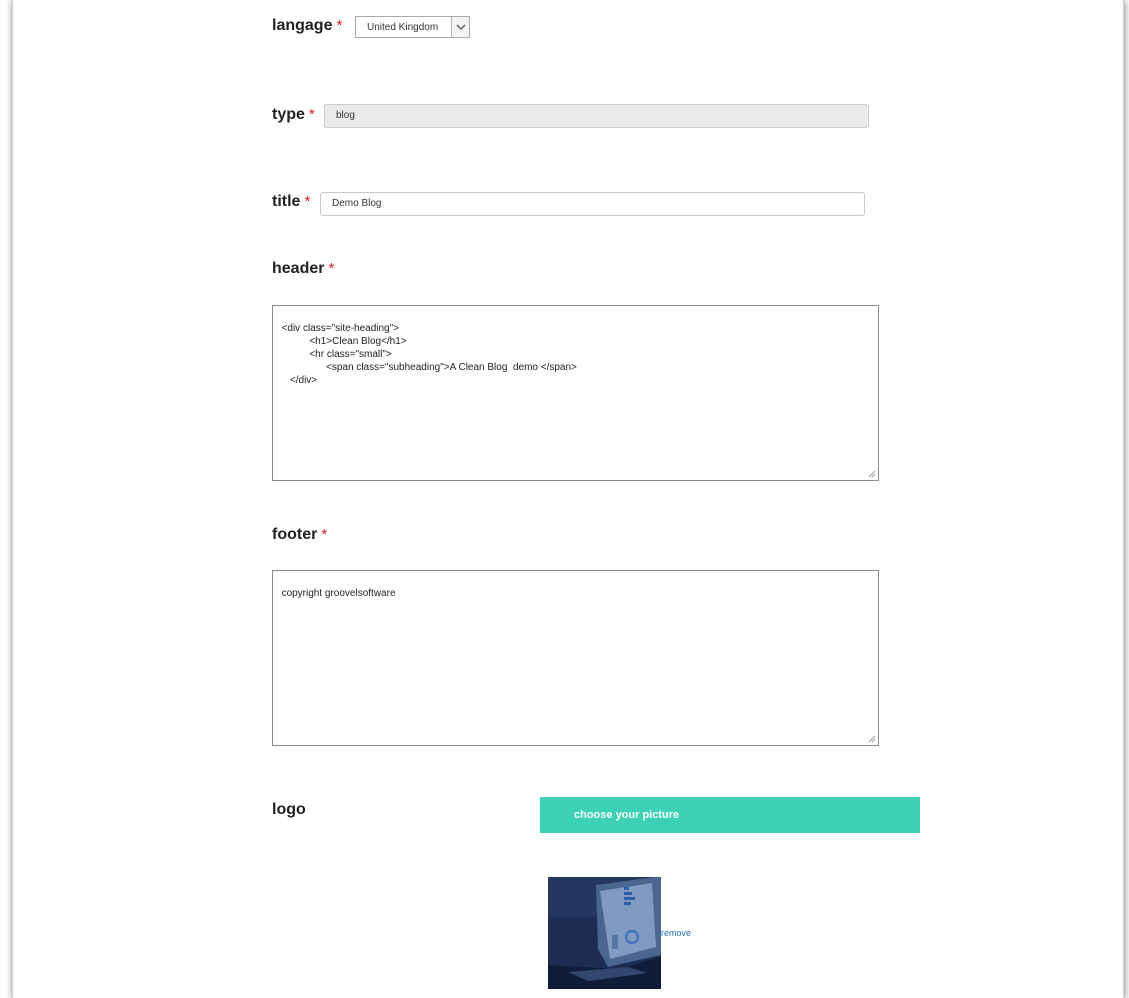 This screenshot has height=998, width=1129. I want to click on type-field: blog, so click(596, 116).